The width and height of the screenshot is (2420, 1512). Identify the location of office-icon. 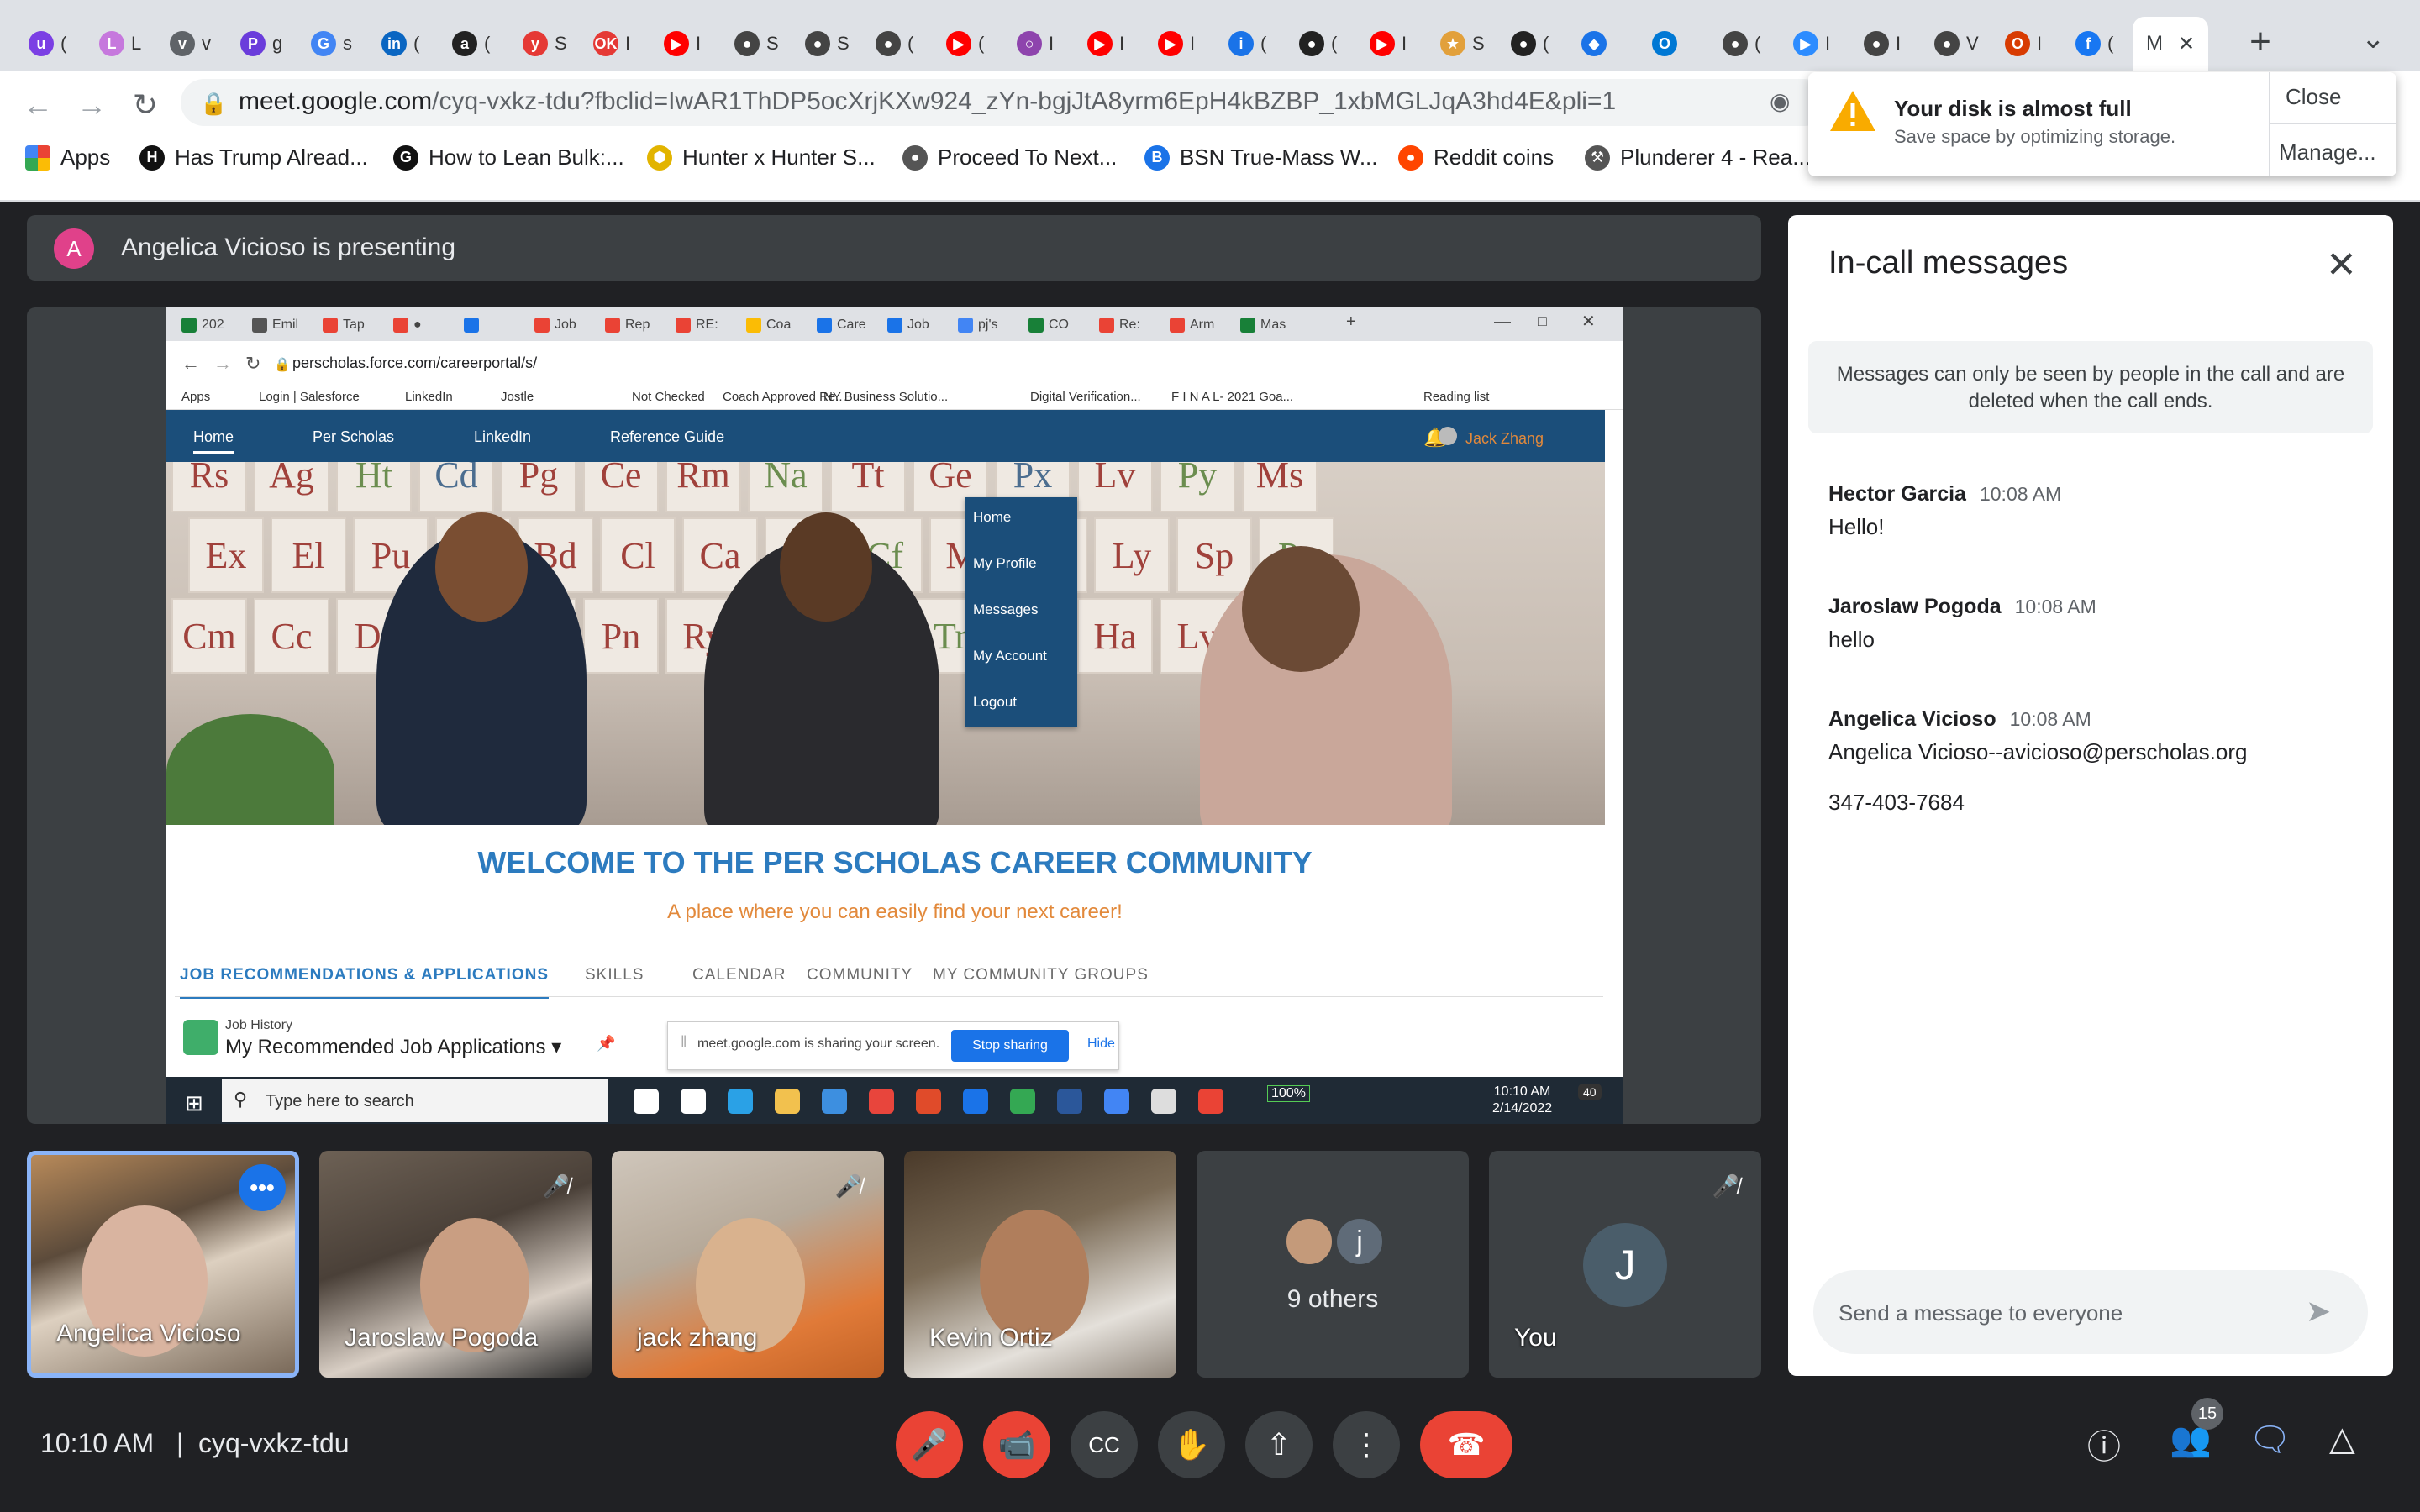
(929, 1101).